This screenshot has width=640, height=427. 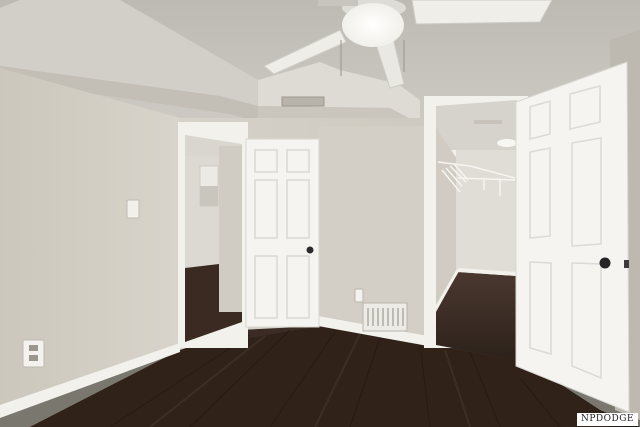 What do you see at coordinates (133, 209) in the screenshot?
I see `light-switch` at bounding box center [133, 209].